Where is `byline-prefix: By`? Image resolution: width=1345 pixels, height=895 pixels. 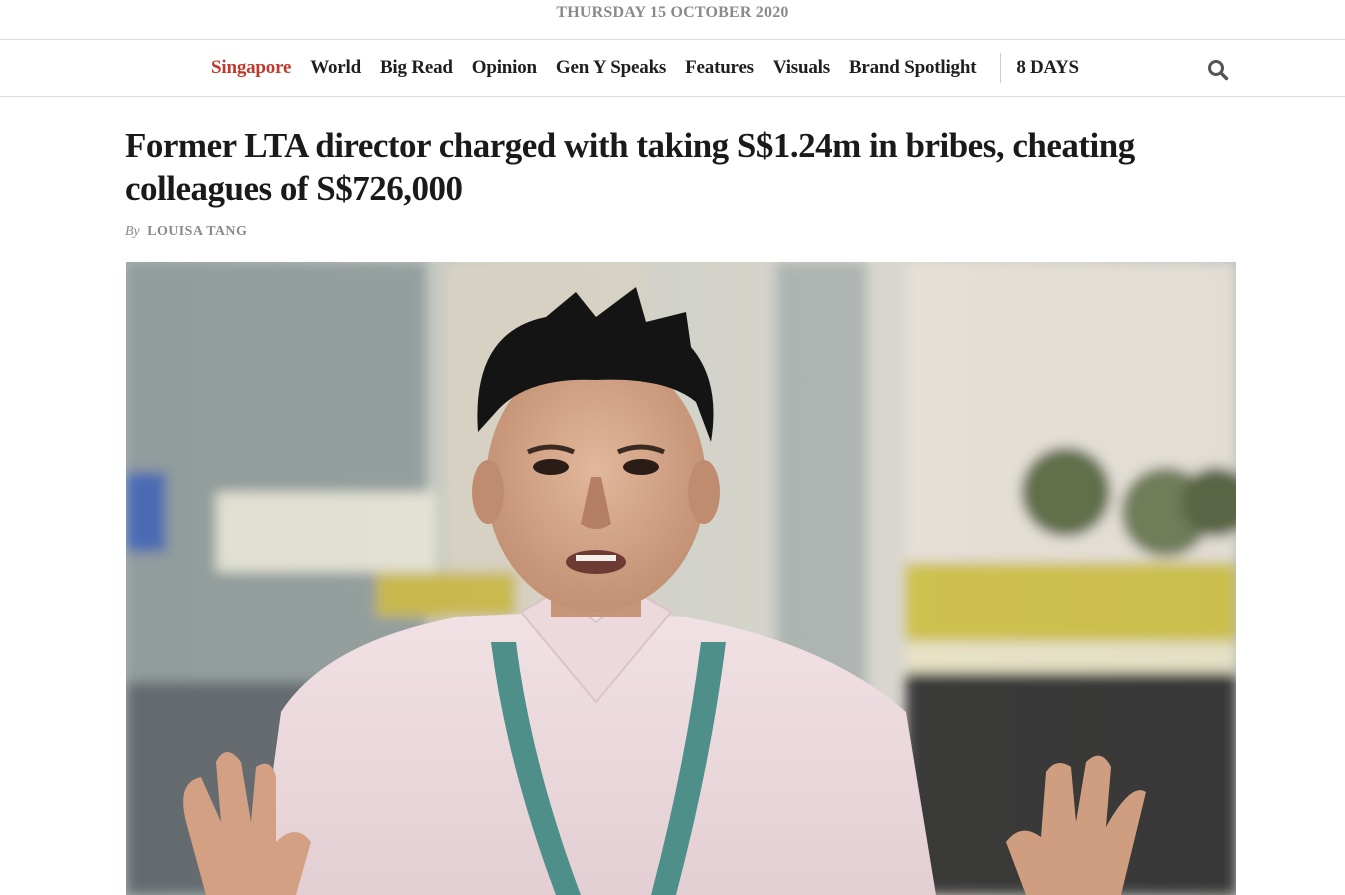 byline-prefix: By is located at coordinates (132, 231).